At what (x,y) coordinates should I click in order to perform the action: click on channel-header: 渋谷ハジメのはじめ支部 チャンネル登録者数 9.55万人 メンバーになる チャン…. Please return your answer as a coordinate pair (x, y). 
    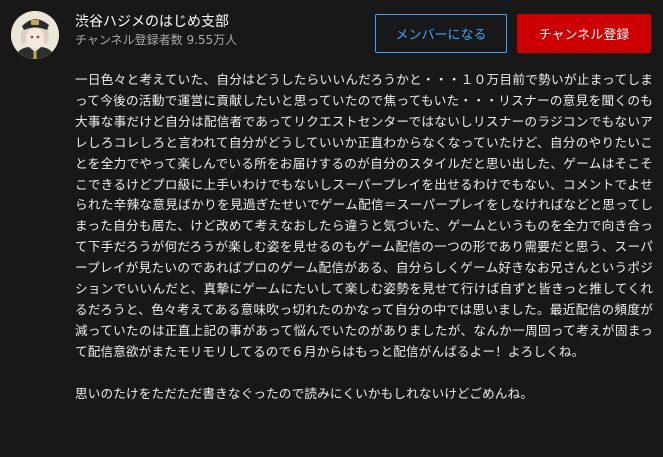
    Looking at the image, I should click on (331, 34).